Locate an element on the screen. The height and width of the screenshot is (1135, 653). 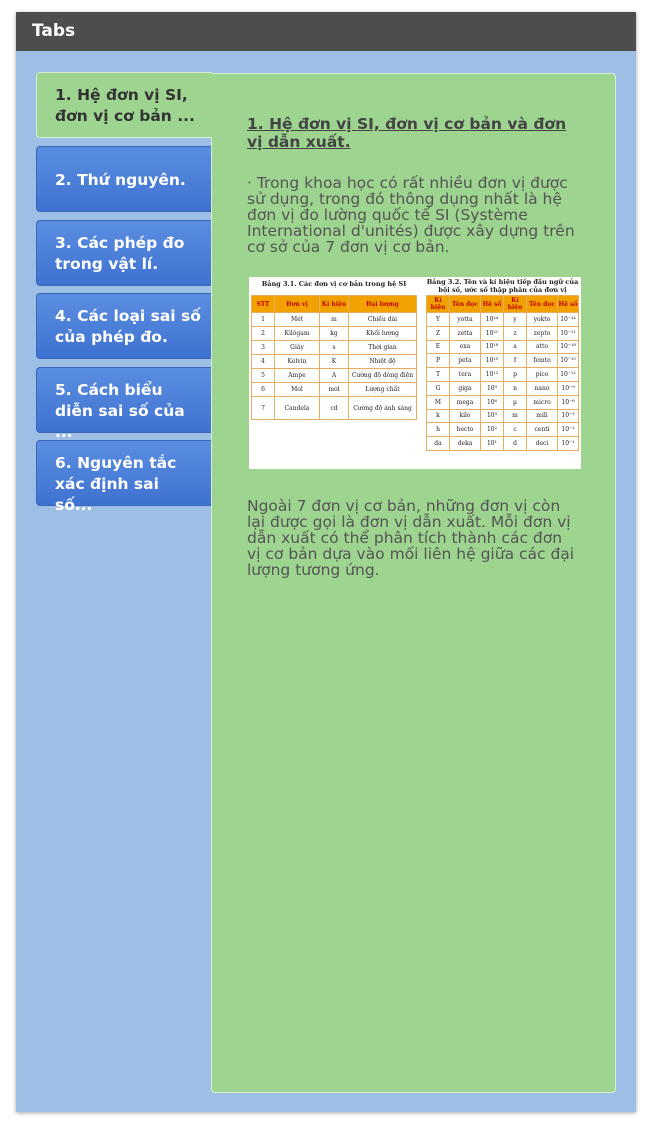
table-row: 1 Mét m Chiều dài is located at coordinates (334, 319).